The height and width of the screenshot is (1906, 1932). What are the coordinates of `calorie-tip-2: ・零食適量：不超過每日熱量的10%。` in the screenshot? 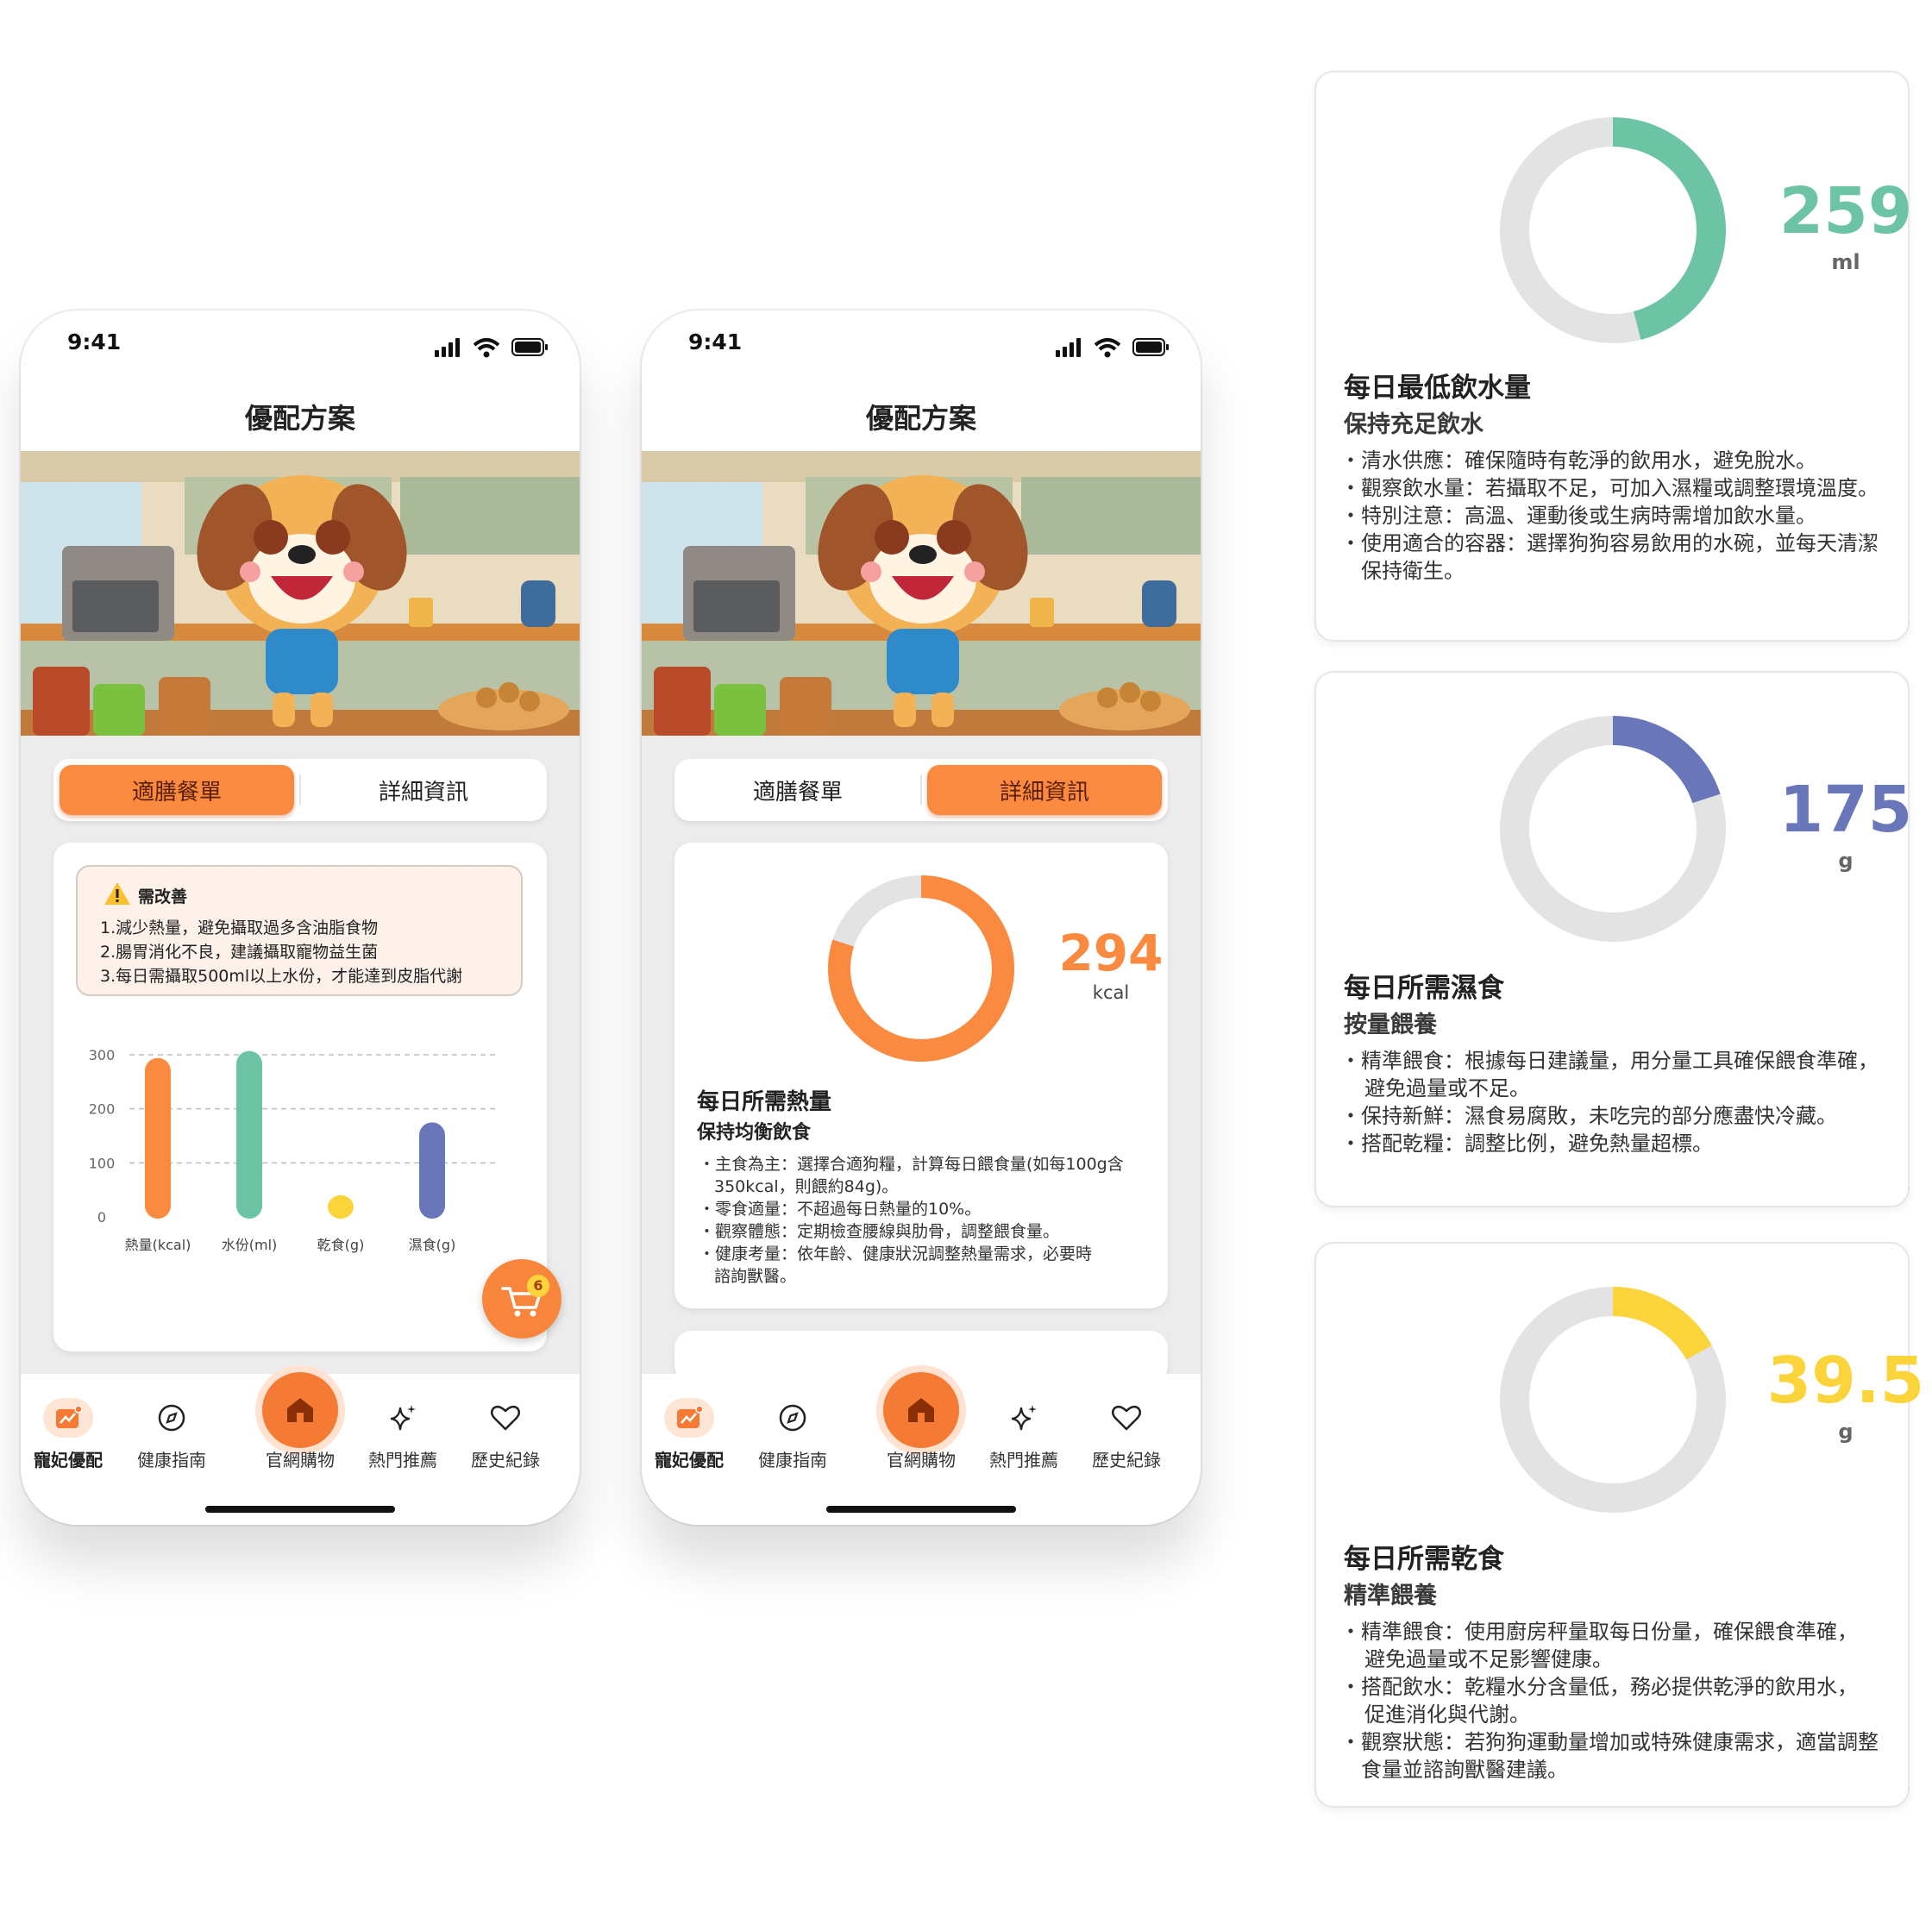 It's located at (841, 1209).